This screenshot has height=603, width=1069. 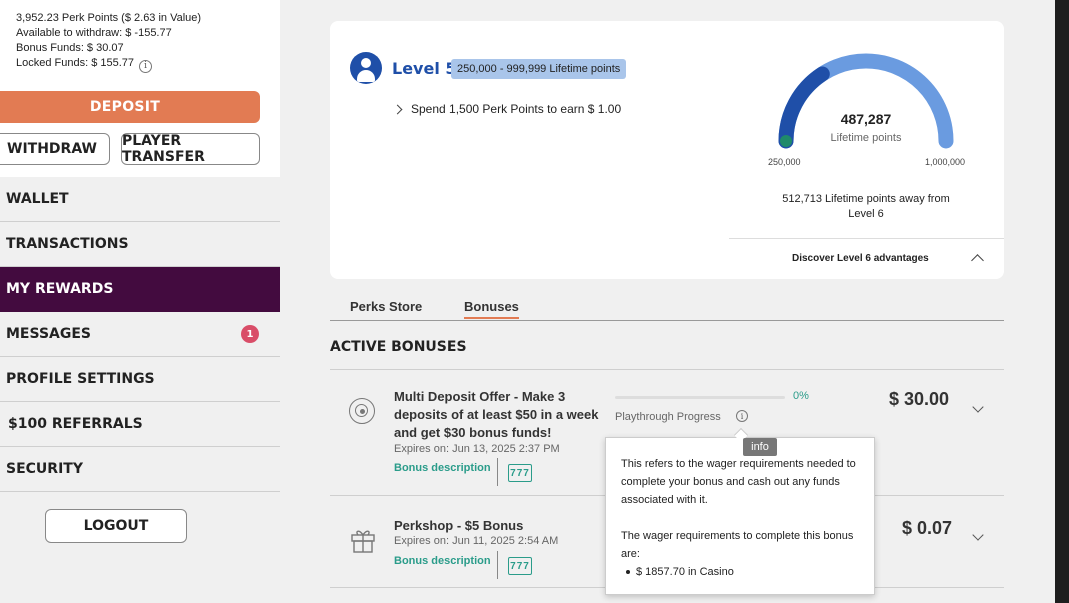 I want to click on sidebar-item-label: $100 REFERRALS, so click(x=75, y=424).